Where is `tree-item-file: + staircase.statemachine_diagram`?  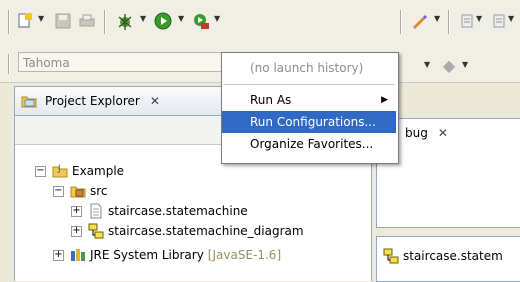 tree-item-file: + staircase.statemachine_diagram is located at coordinates (187, 231).